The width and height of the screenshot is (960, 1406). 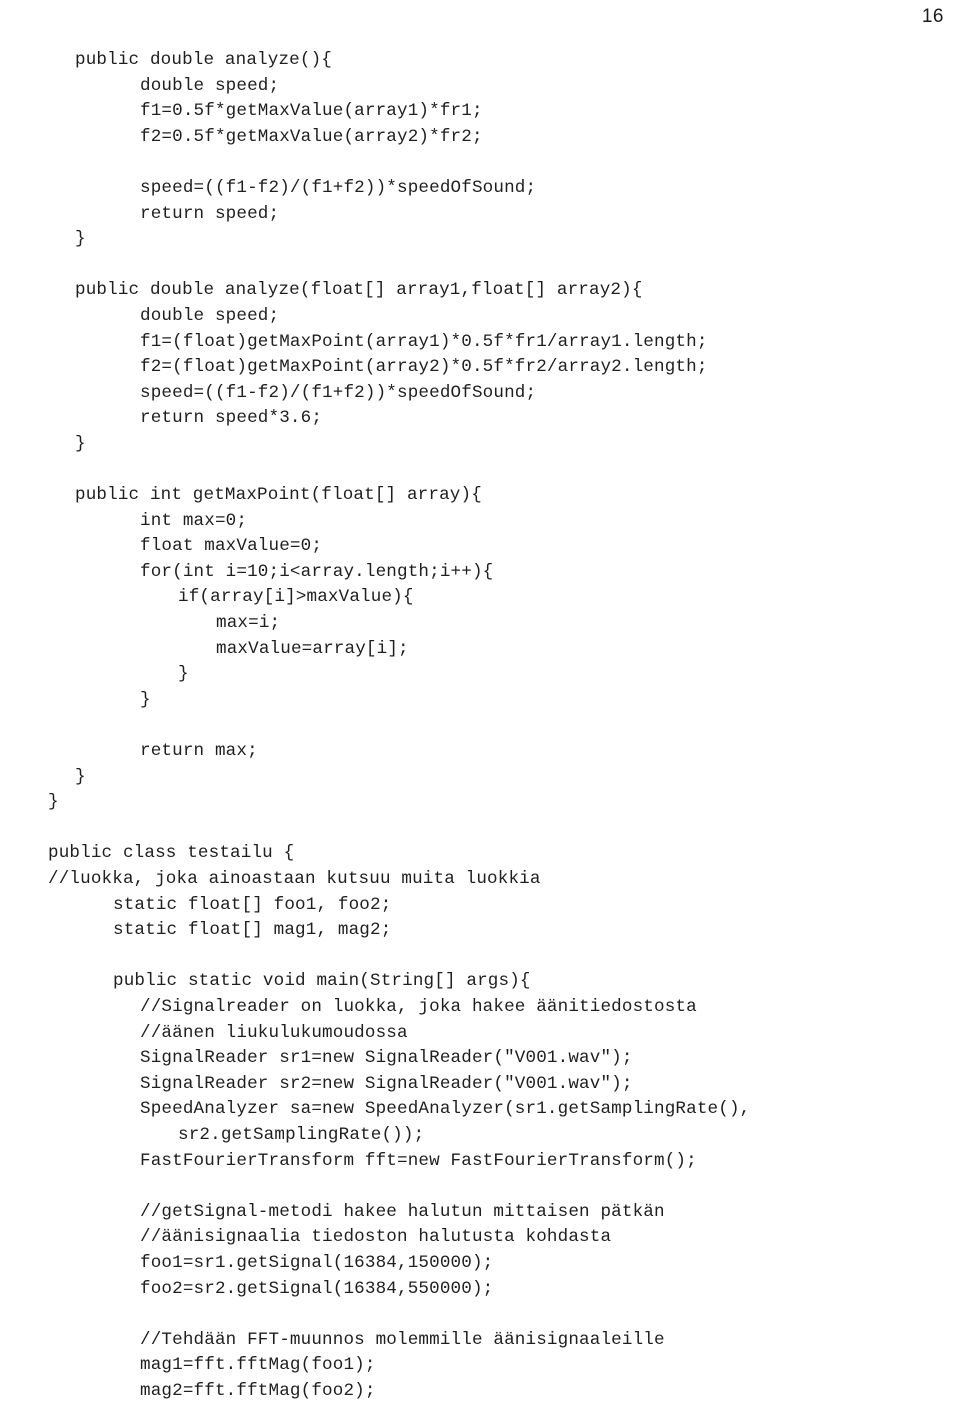 I want to click on code-line: mag1=fft.fftMag(foo1);, so click(x=258, y=1365).